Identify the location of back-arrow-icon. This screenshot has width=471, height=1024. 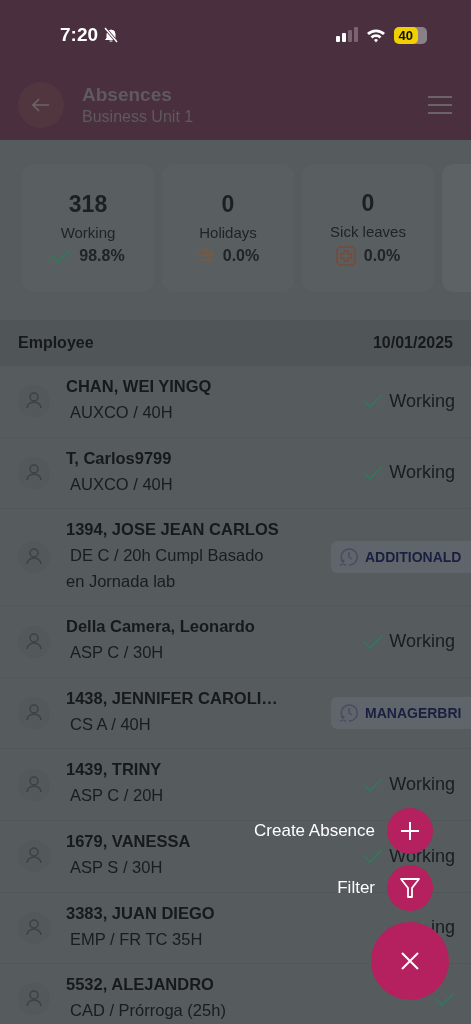
(41, 105).